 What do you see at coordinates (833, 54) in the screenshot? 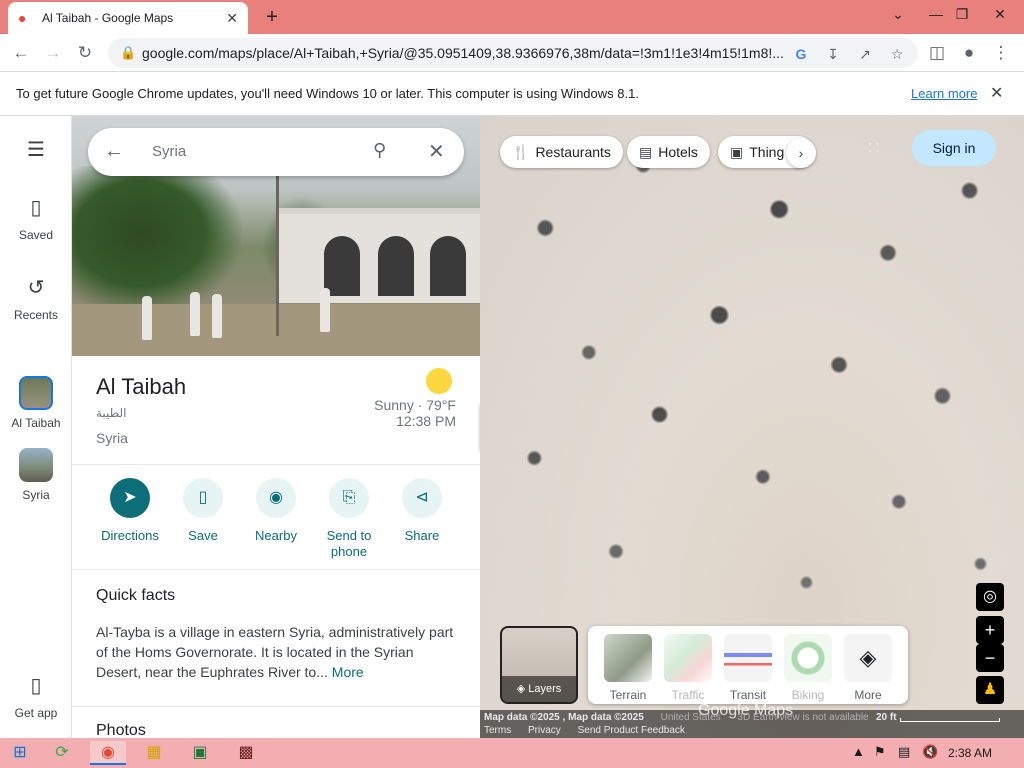
I see `install-icon: ↧` at bounding box center [833, 54].